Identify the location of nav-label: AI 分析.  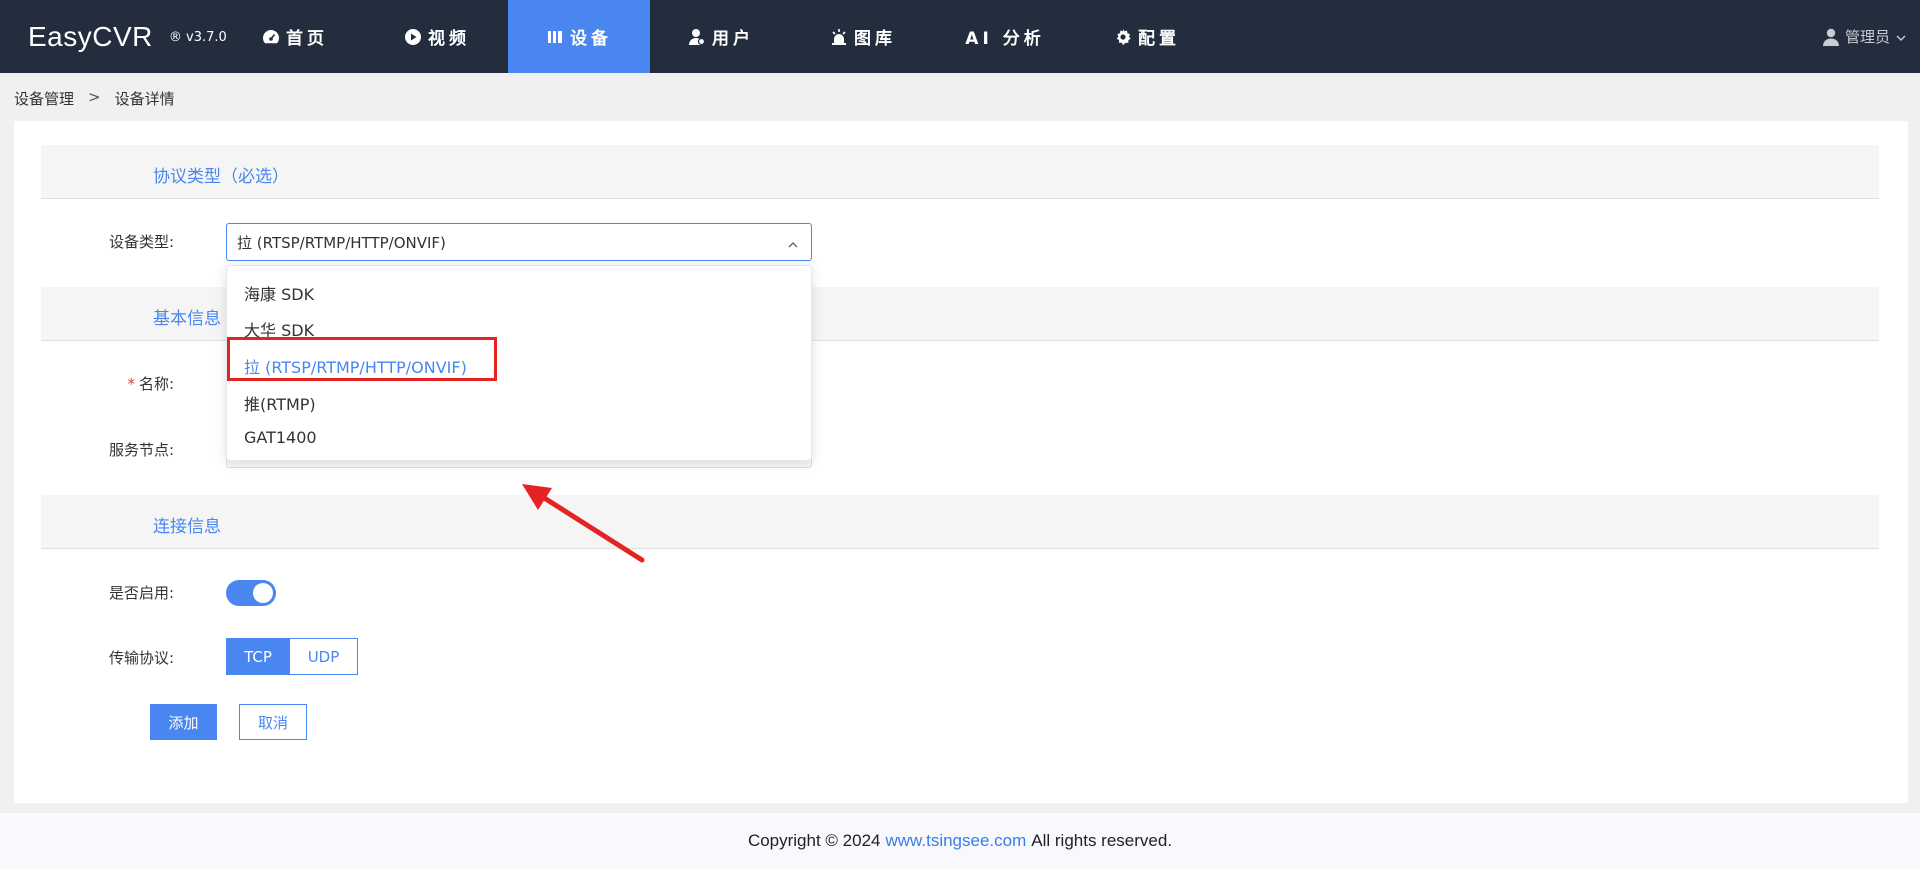
(1005, 39).